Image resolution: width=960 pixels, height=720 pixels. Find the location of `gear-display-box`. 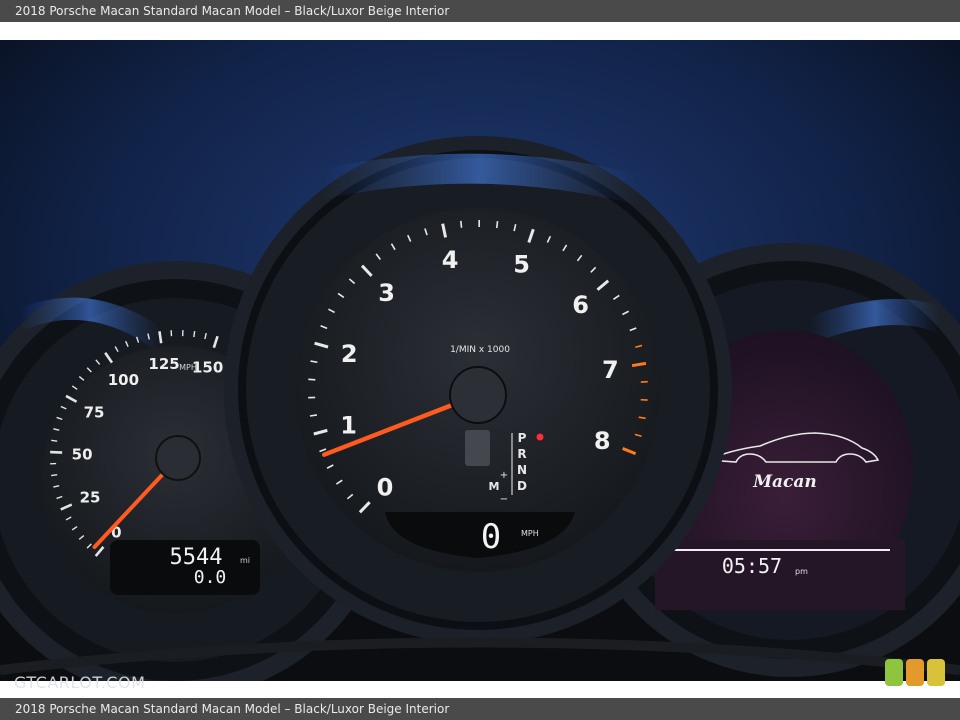

gear-display-box is located at coordinates (477, 448).